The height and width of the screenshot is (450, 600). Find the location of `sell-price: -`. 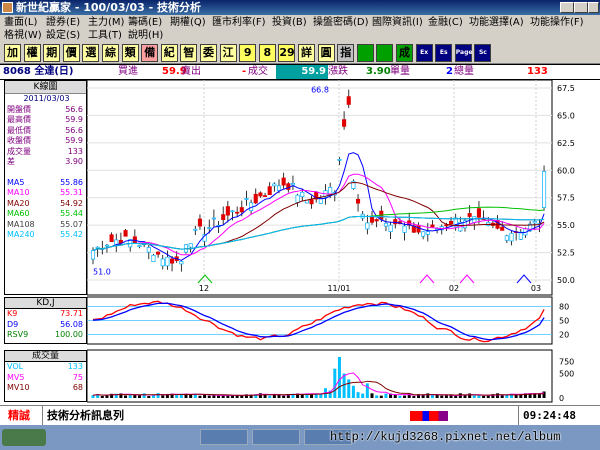

sell-price: - is located at coordinates (244, 71).